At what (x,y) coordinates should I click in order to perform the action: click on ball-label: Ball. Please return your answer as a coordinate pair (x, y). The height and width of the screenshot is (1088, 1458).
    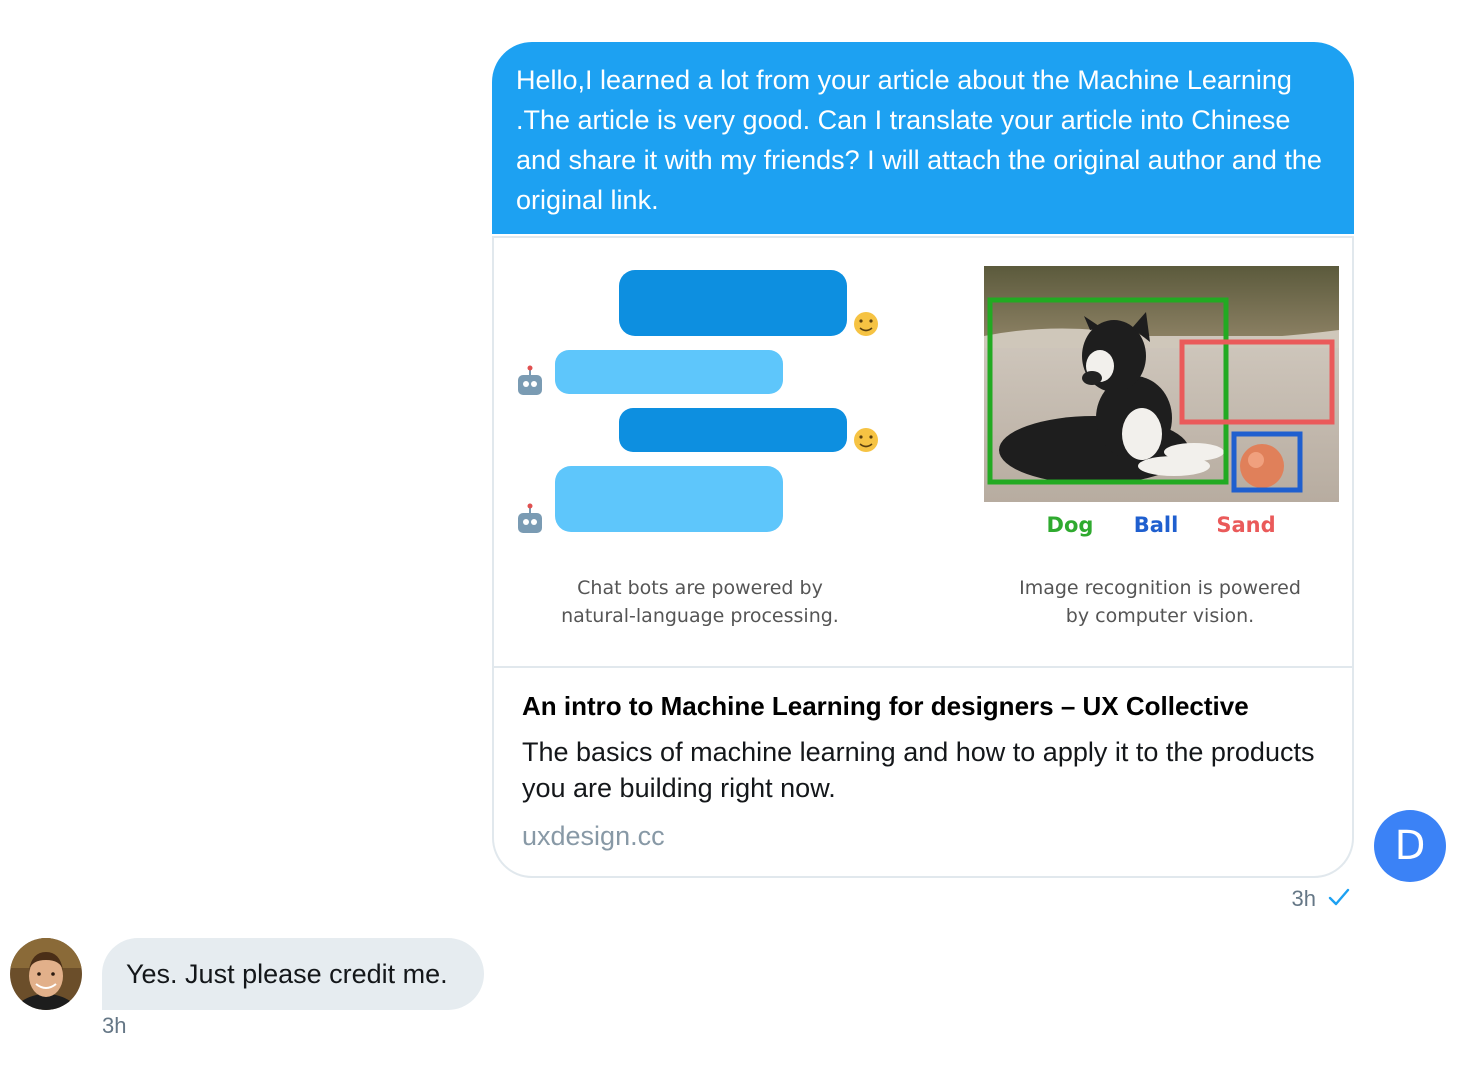
    Looking at the image, I should click on (1156, 525).